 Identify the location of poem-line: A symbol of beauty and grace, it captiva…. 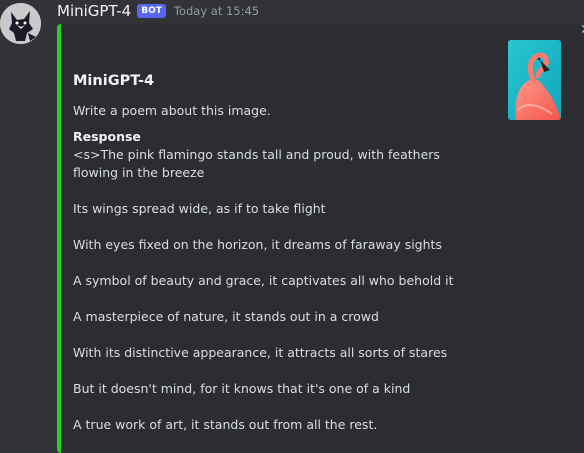
(263, 280).